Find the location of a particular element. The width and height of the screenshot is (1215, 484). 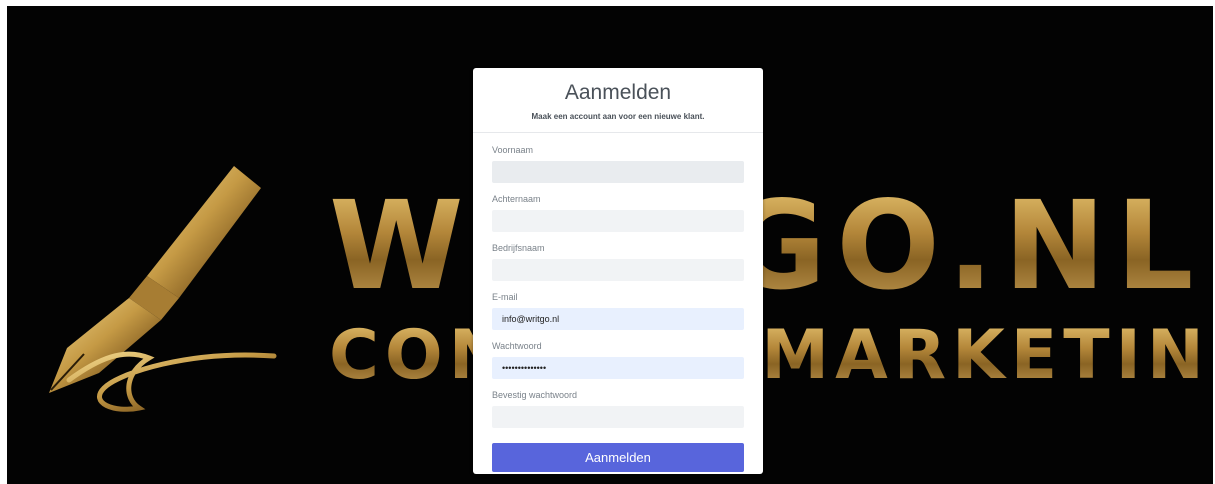

company-label: Bedrijfsnaam is located at coordinates (518, 248).